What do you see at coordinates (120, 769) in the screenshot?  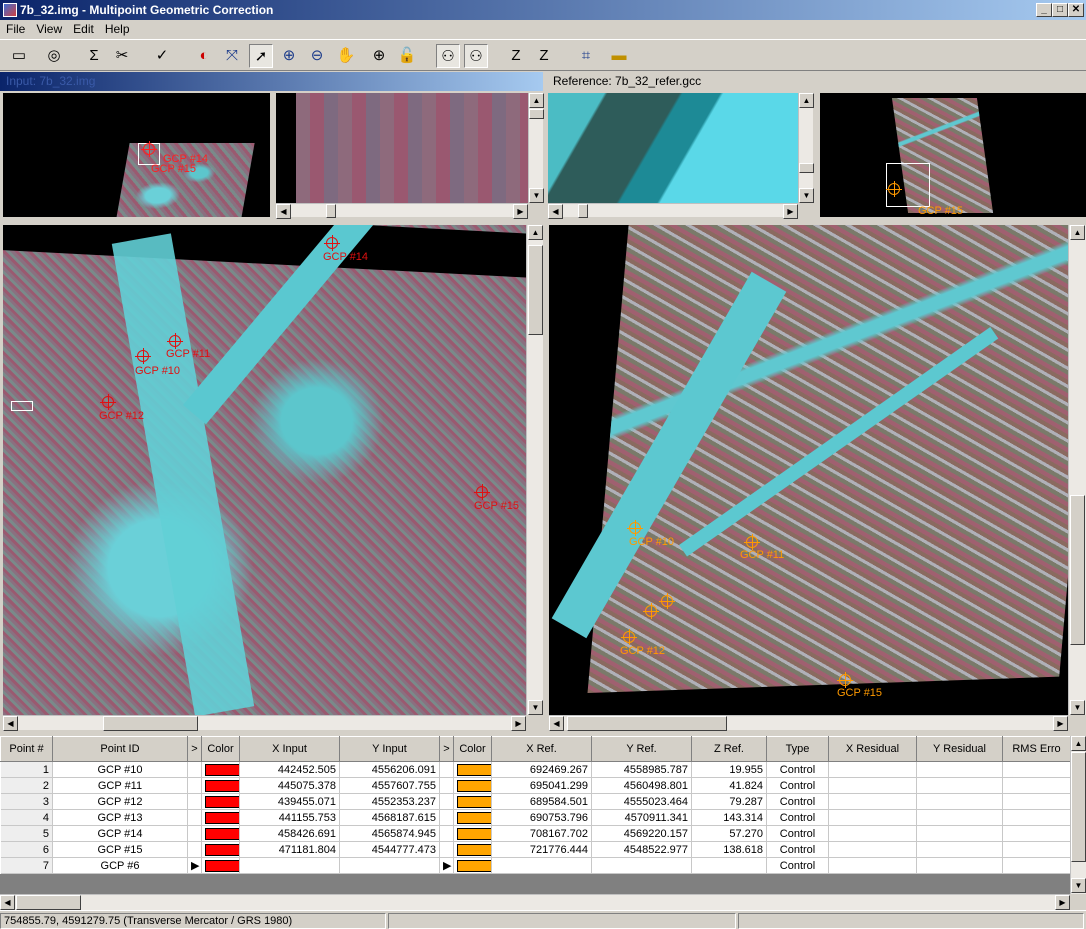 I see `point-id-cell: GCP #10` at bounding box center [120, 769].